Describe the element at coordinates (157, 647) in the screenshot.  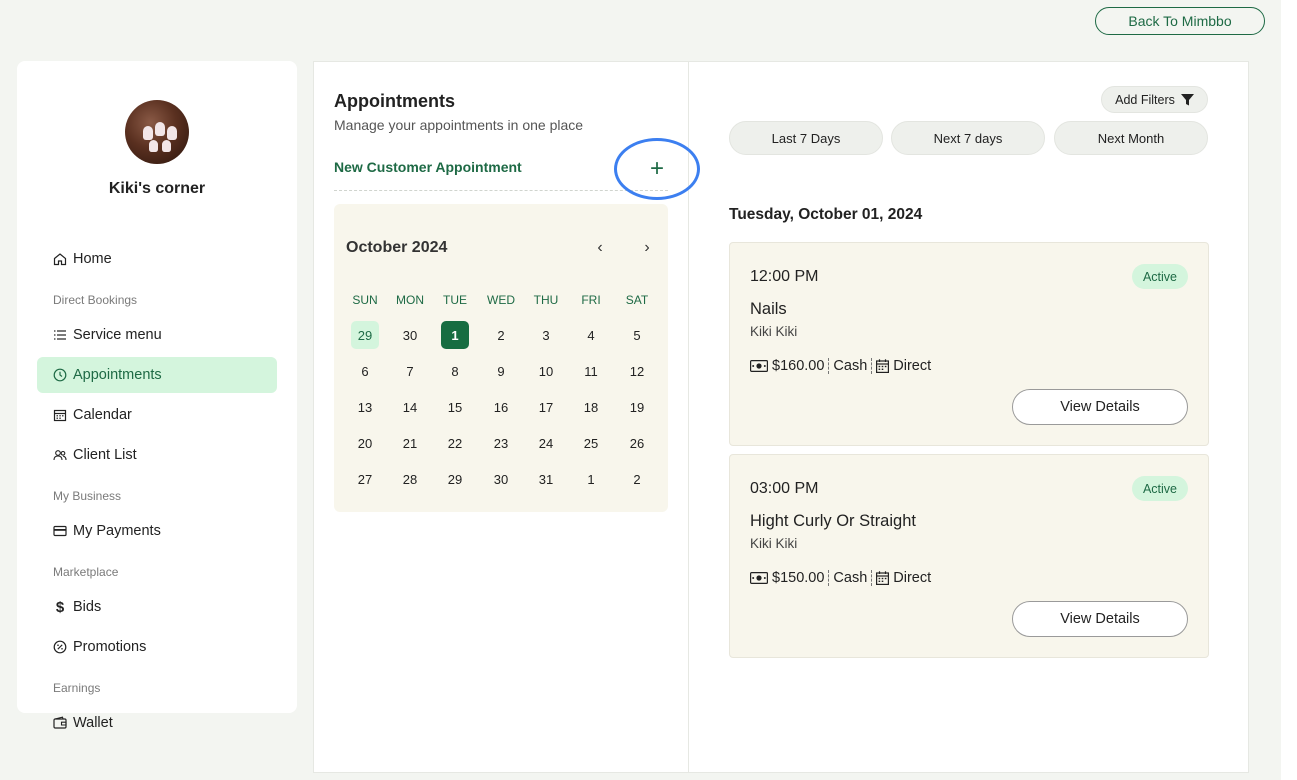
I see `sidebar-item-promotions: Promotions` at that location.